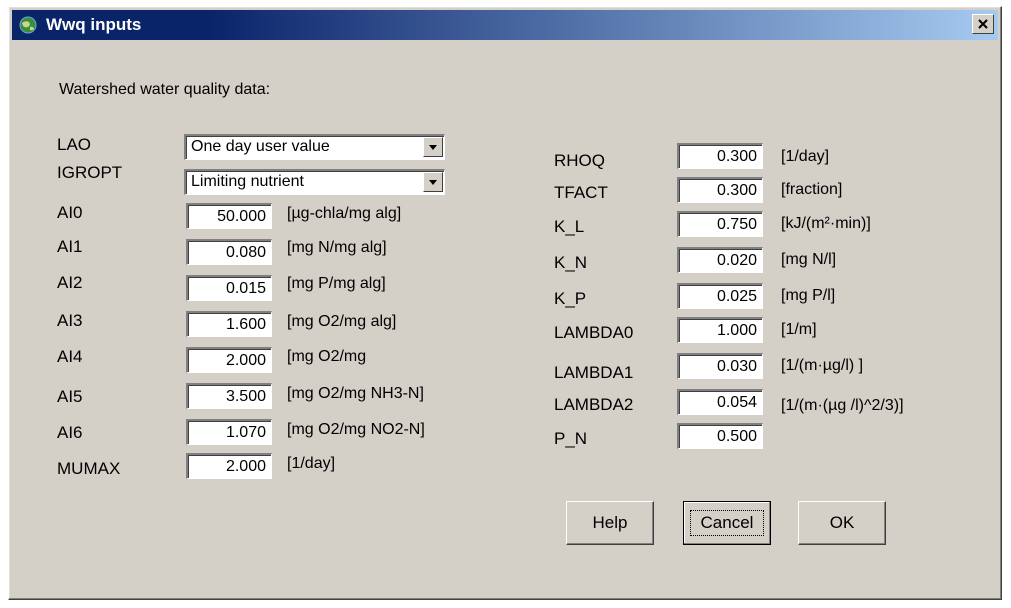 This screenshot has height=608, width=1011. What do you see at coordinates (344, 213) in the screenshot?
I see `param-unit-ai0: [µg-chla/mg alg]` at bounding box center [344, 213].